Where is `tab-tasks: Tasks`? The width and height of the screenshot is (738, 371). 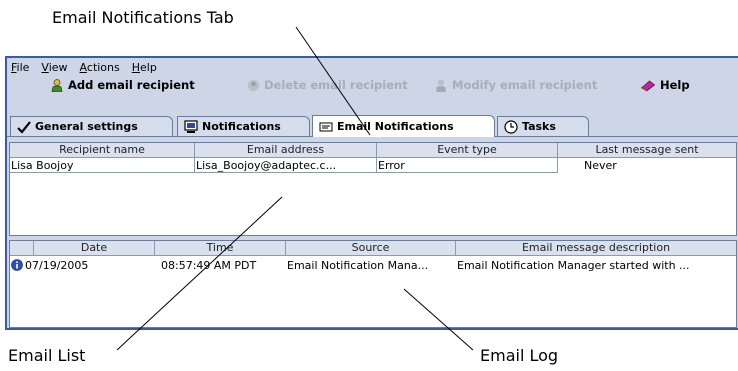
tab-tasks: Tasks is located at coordinates (543, 126).